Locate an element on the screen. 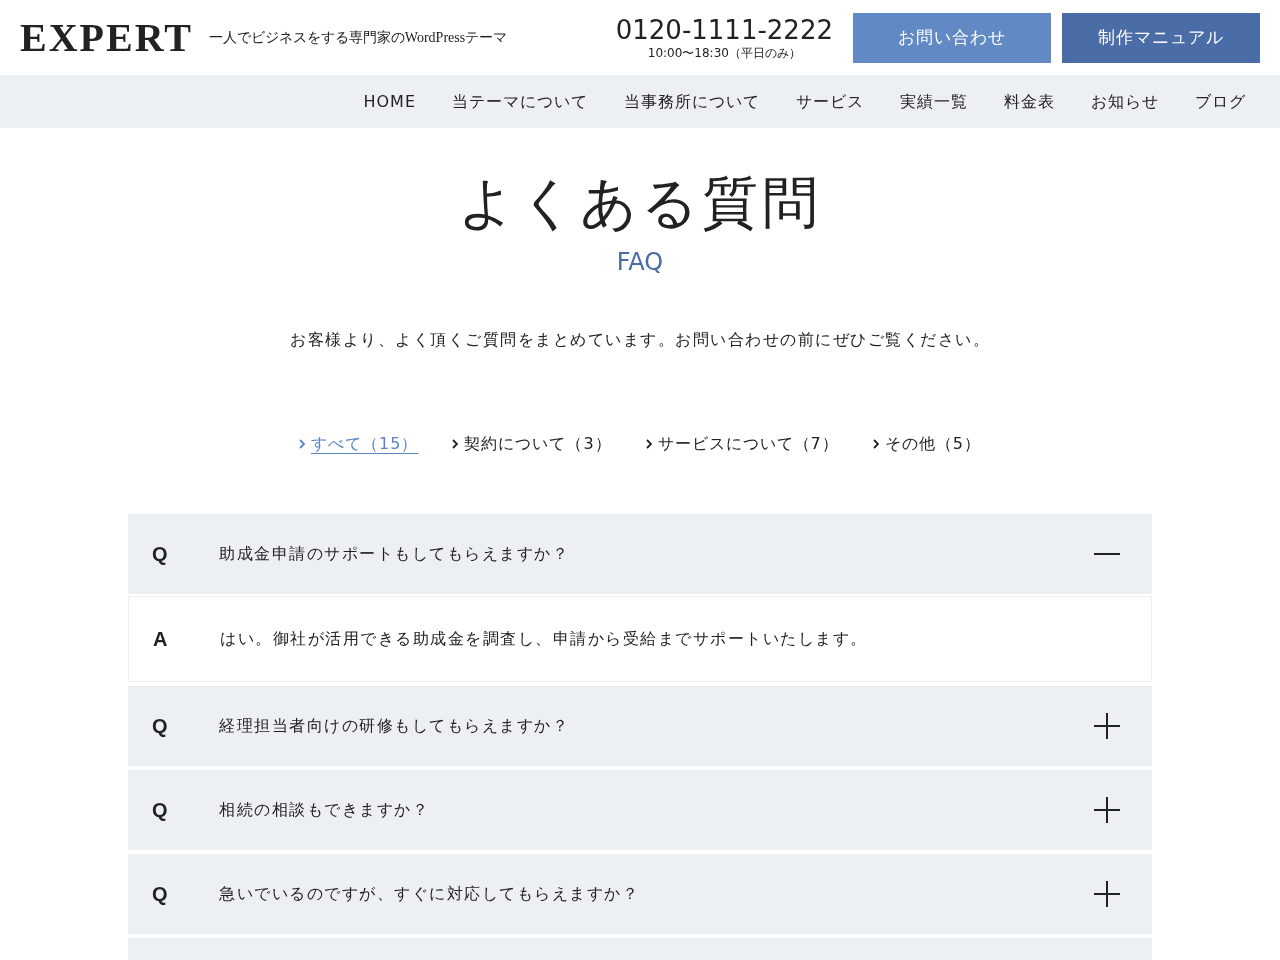  page-subtitle: FAQ is located at coordinates (640, 262).